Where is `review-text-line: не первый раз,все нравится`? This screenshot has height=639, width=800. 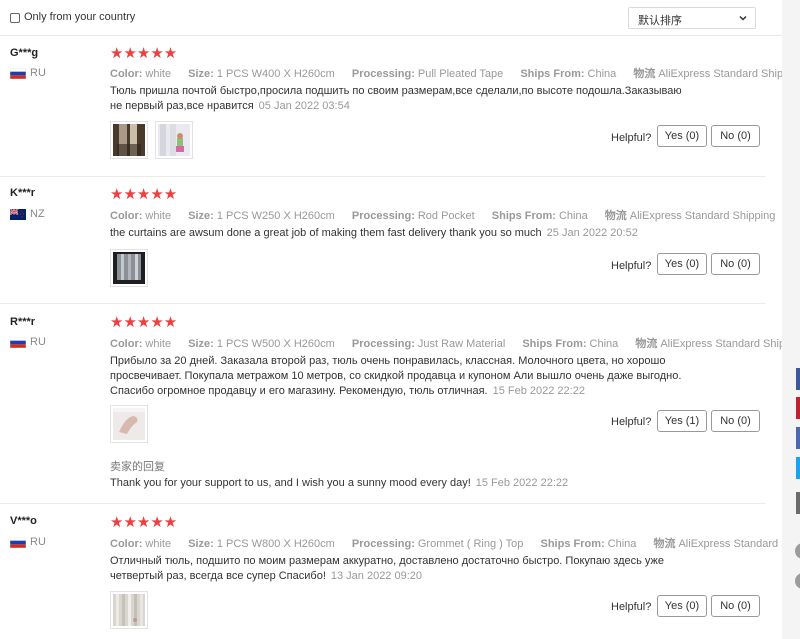 review-text-line: не первый раз,все нравится is located at coordinates (182, 106).